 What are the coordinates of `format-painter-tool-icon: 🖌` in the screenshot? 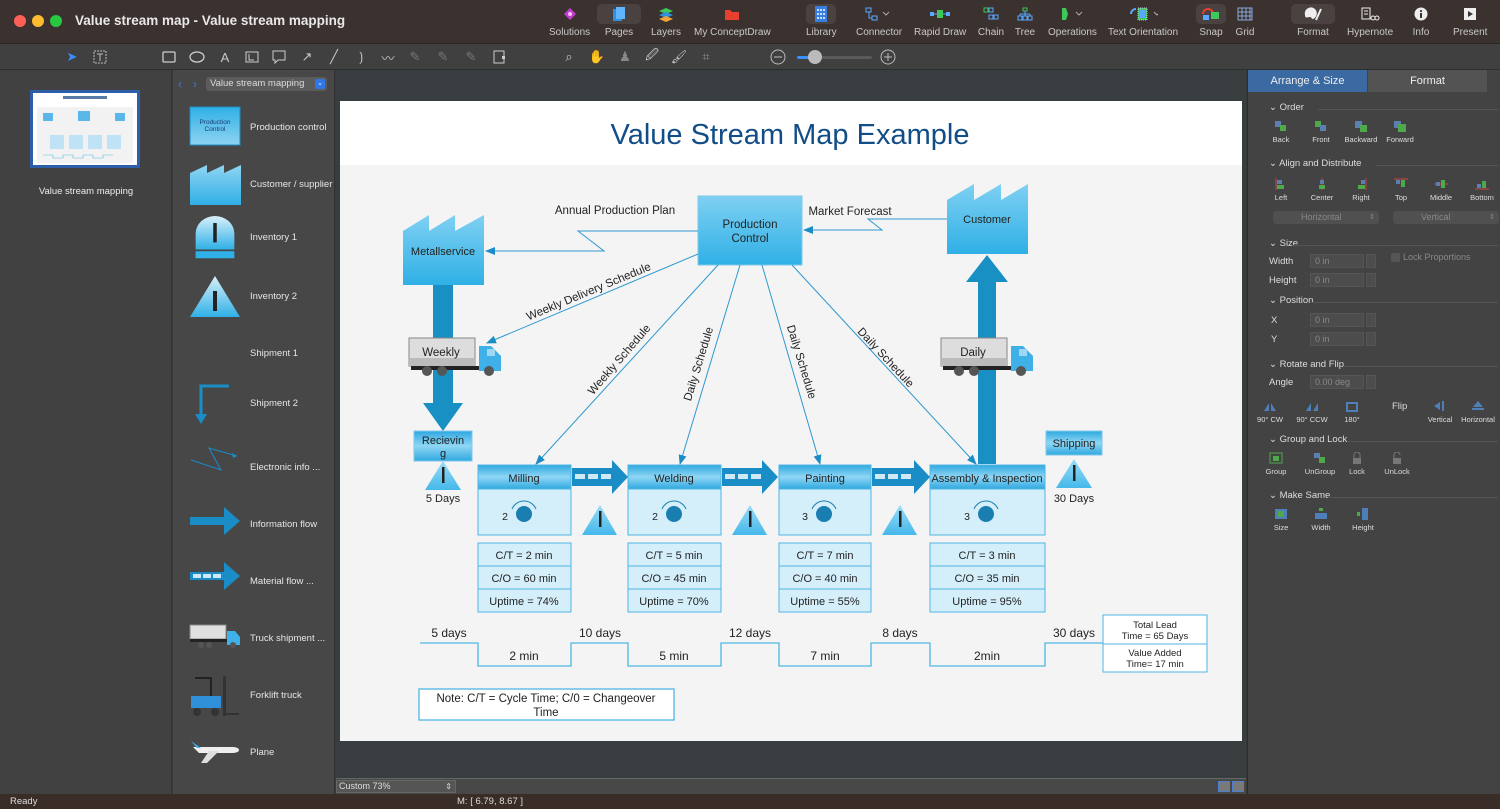 It's located at (679, 57).